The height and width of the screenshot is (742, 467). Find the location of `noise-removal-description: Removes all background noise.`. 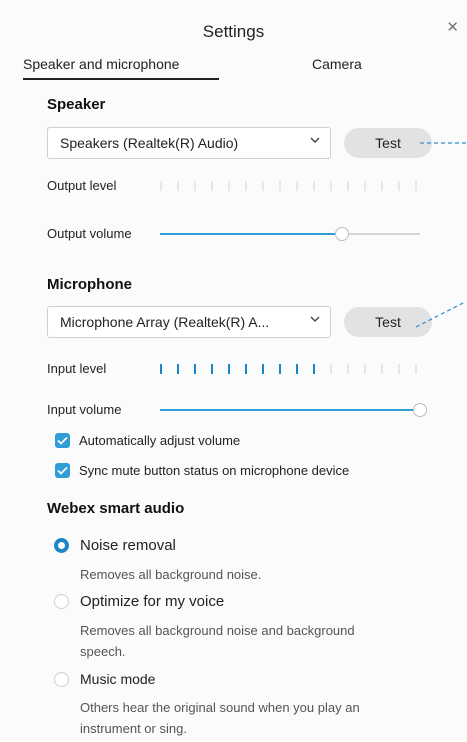

noise-removal-description: Removes all background noise. is located at coordinates (170, 574).